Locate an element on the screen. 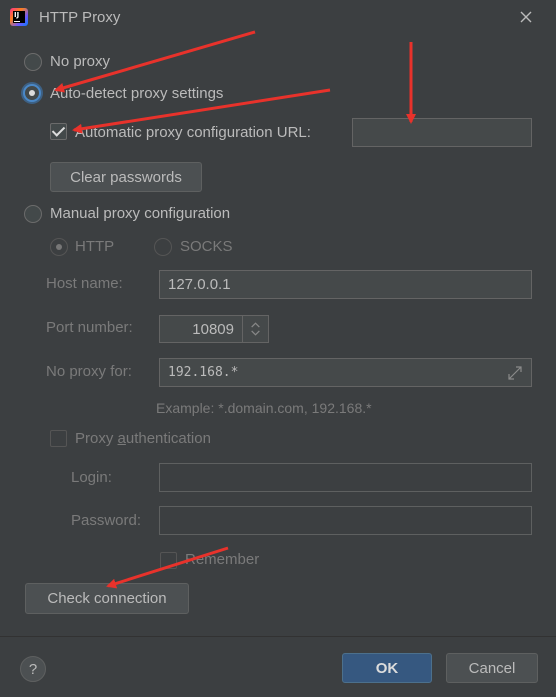 Image resolution: width=556 pixels, height=697 pixels. socks-label: SOCKS is located at coordinates (206, 246).